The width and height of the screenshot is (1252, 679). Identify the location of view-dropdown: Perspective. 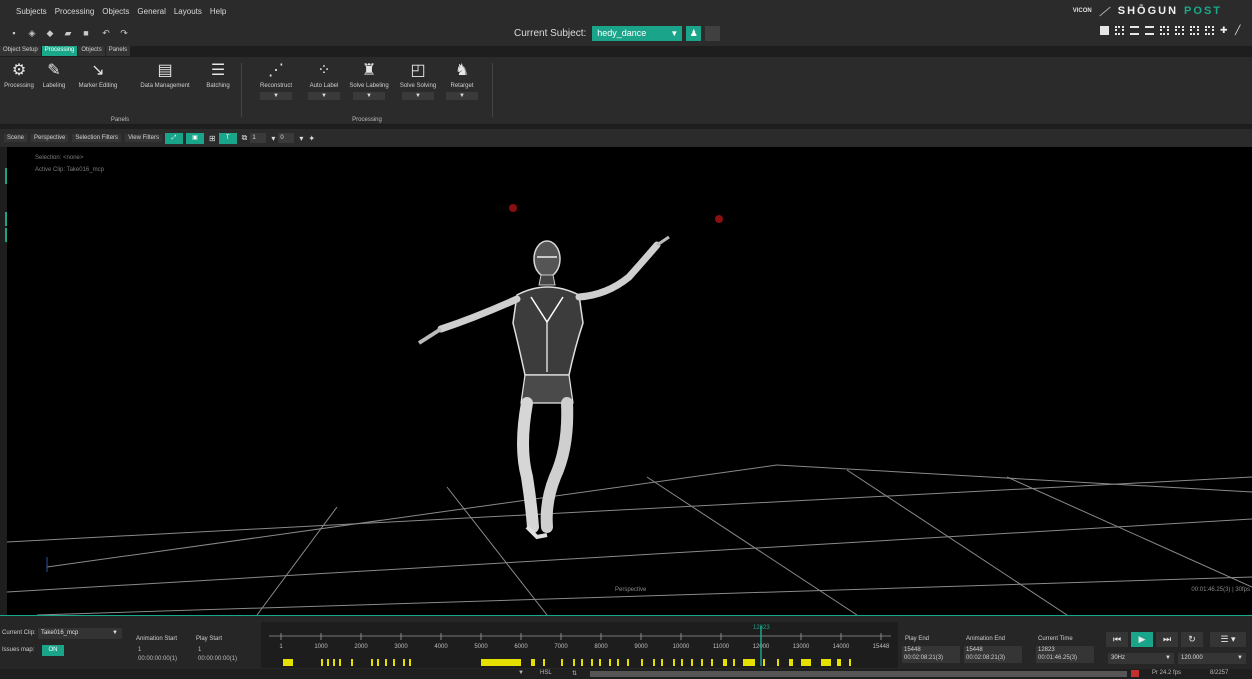
(50, 138).